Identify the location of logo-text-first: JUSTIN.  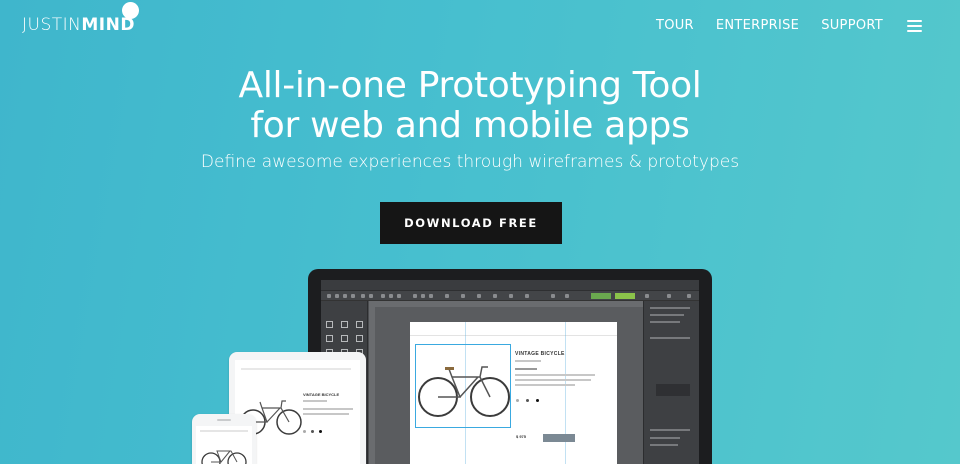
(52, 25).